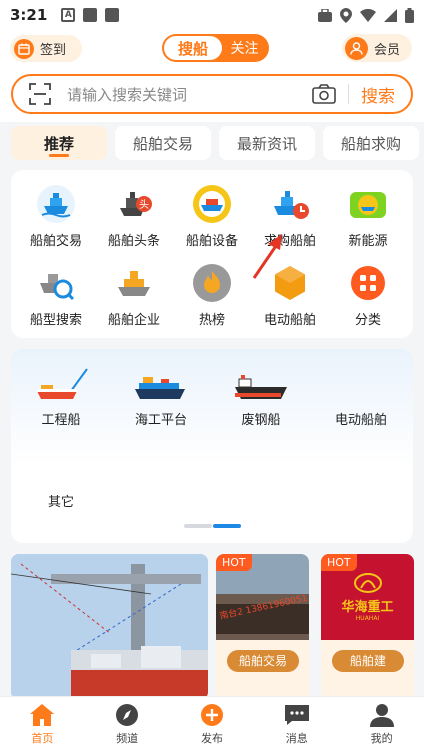 The height and width of the screenshot is (755, 424). I want to click on grid-ship-type-search: 船型搜索, so click(56, 295).